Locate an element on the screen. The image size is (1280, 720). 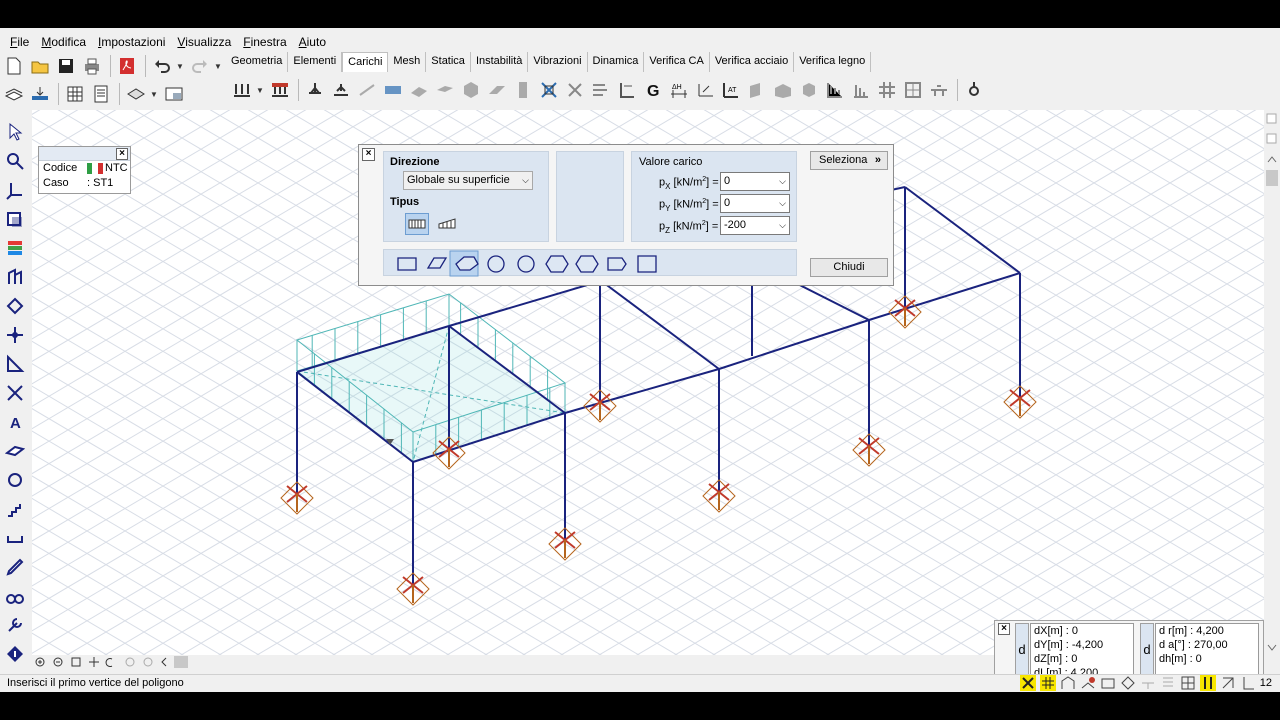
polygon-shape-4-icon is located at coordinates (496, 264).